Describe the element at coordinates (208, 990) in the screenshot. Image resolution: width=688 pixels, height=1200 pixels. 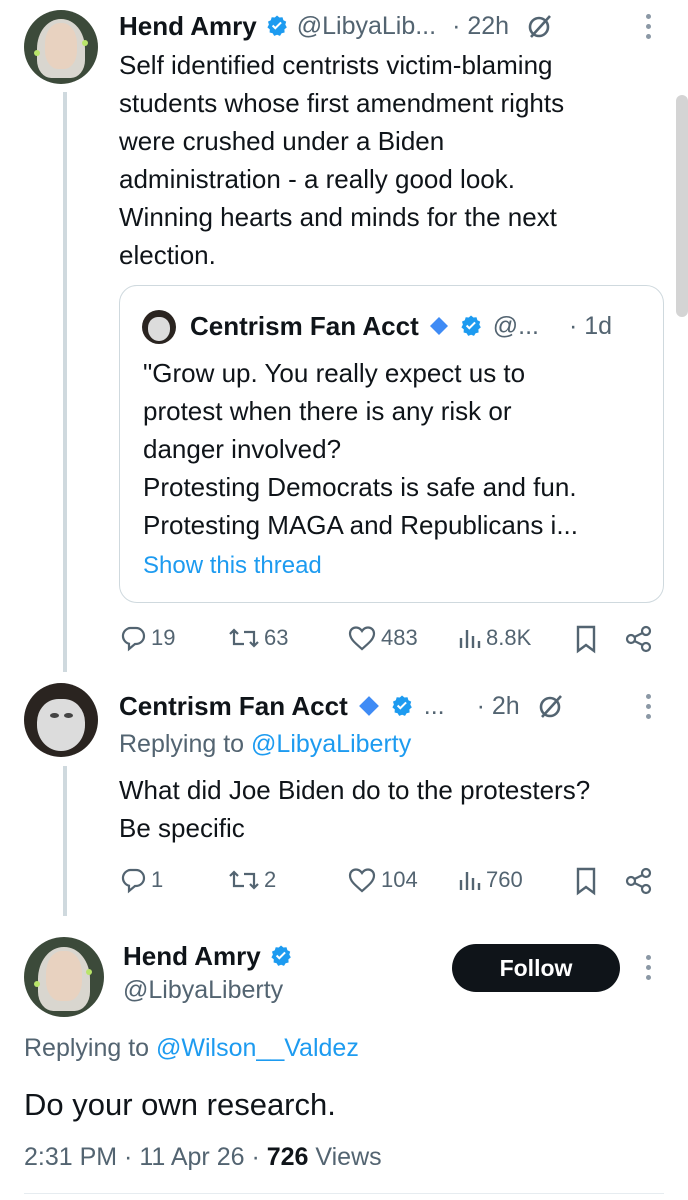
I see `main-author-handle: @LibyaLiberty` at that location.